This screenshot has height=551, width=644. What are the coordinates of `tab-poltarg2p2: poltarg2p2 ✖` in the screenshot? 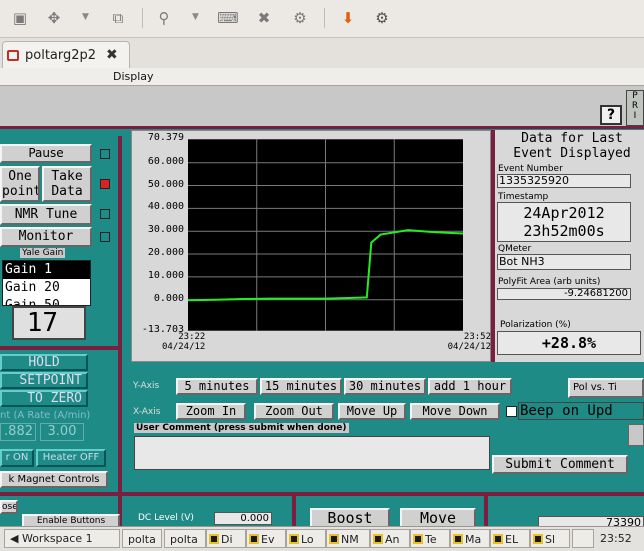 It's located at (66, 54).